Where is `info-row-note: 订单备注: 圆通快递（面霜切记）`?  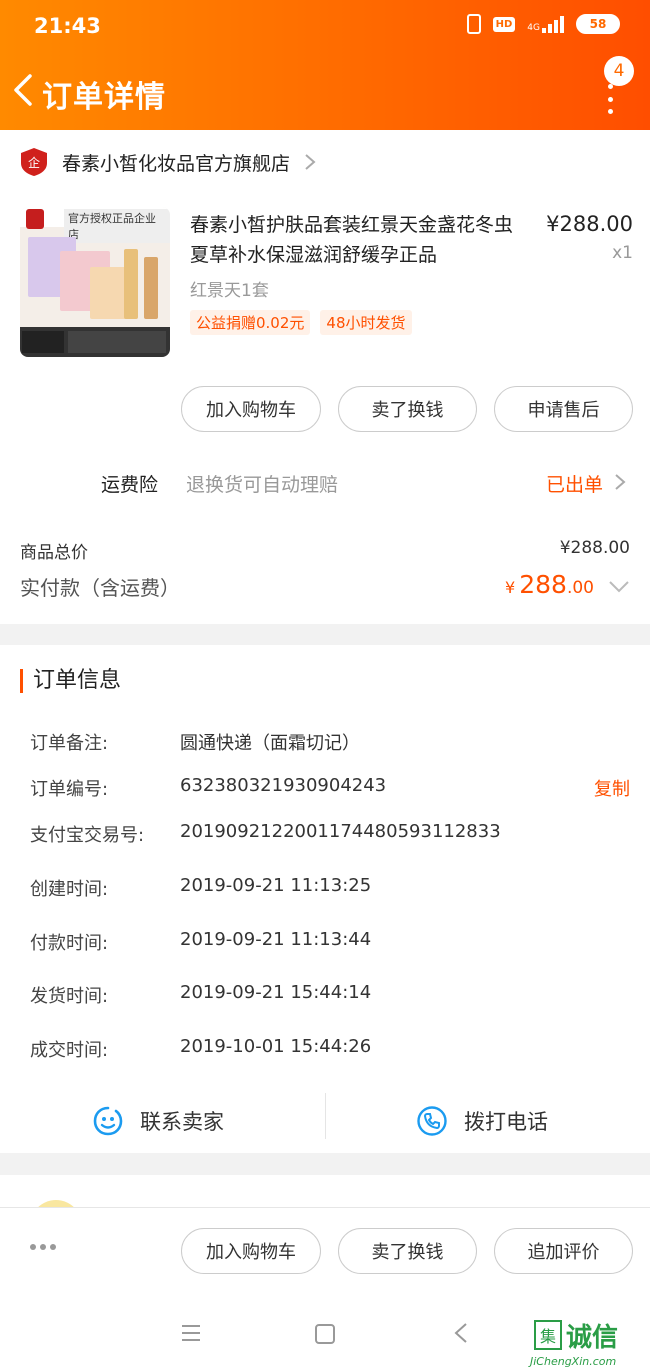
info-row-note: 订单备注: 圆通快递（面霜切记） is located at coordinates (330, 742).